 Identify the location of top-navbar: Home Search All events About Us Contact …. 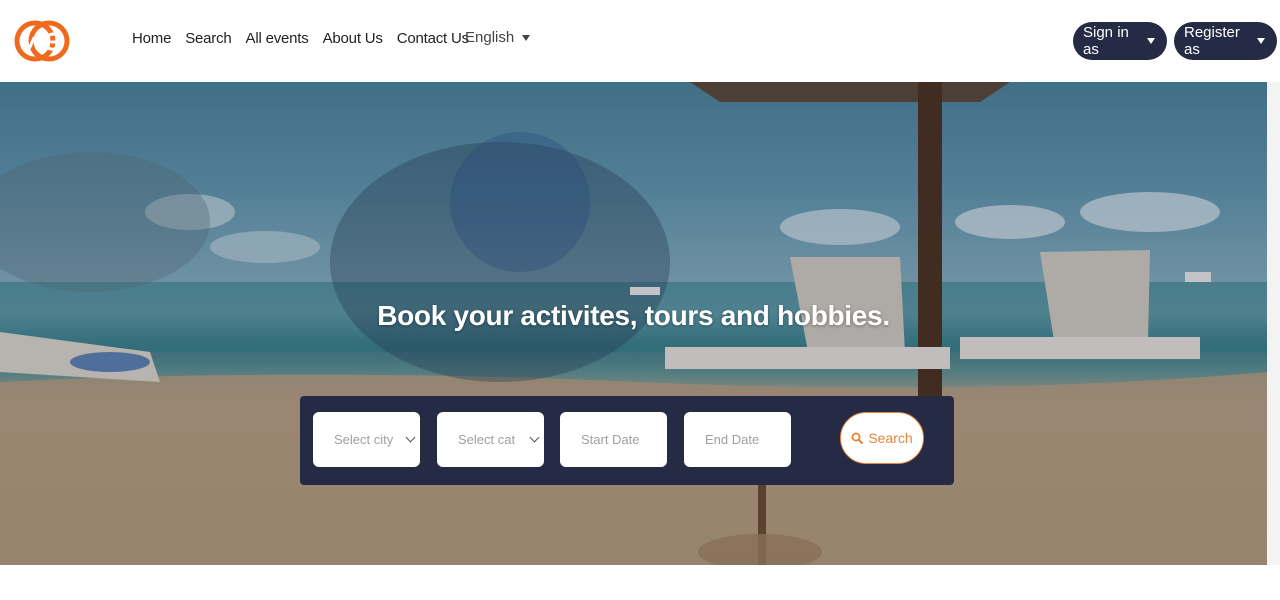
(640, 41).